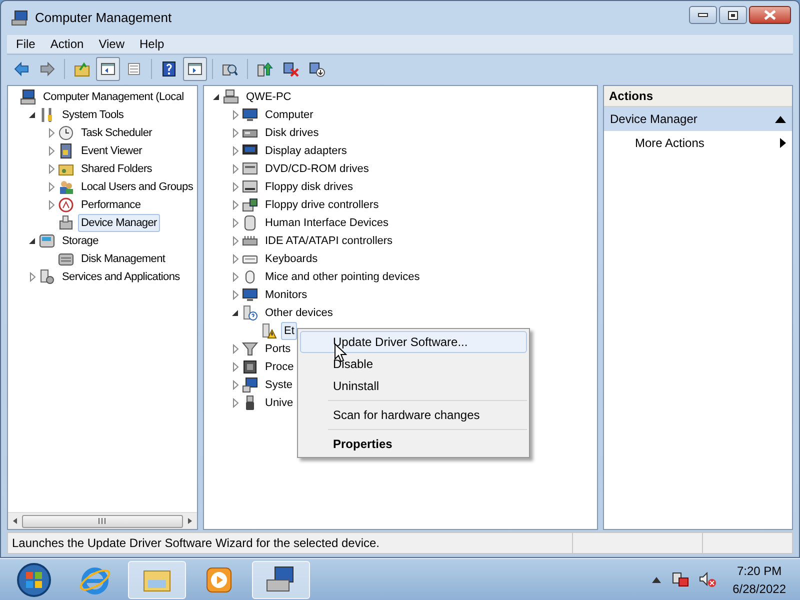  What do you see at coordinates (47, 277) in the screenshot?
I see `services-icon` at bounding box center [47, 277].